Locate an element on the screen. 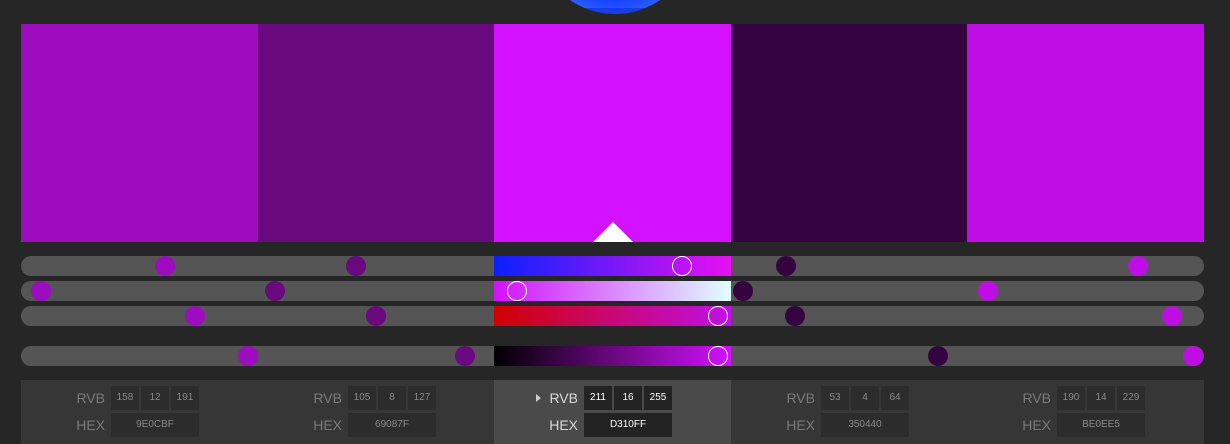 Image resolution: width=1230 pixels, height=444 pixels. hex-label-4: HEX is located at coordinates (800, 425).